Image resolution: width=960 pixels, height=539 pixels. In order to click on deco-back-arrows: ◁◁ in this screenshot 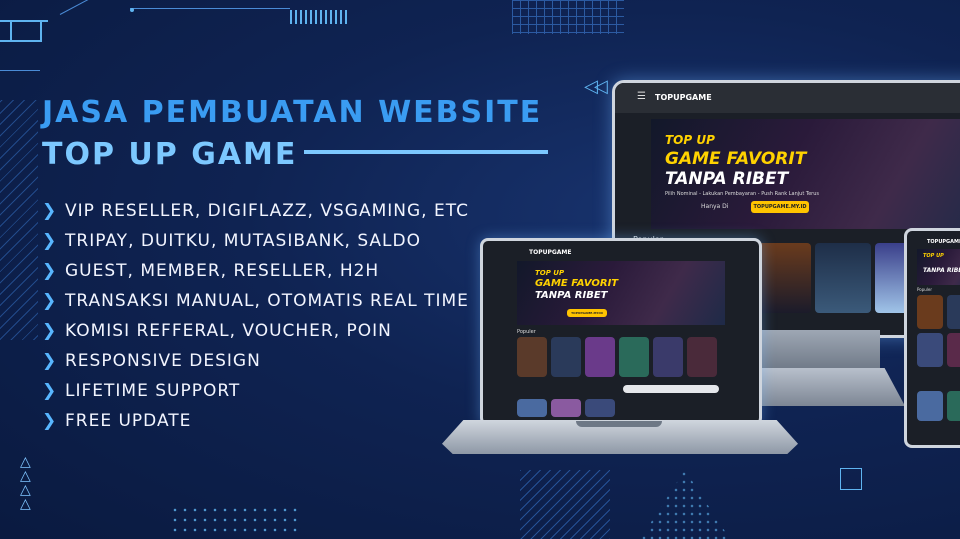, I will do `click(596, 86)`.